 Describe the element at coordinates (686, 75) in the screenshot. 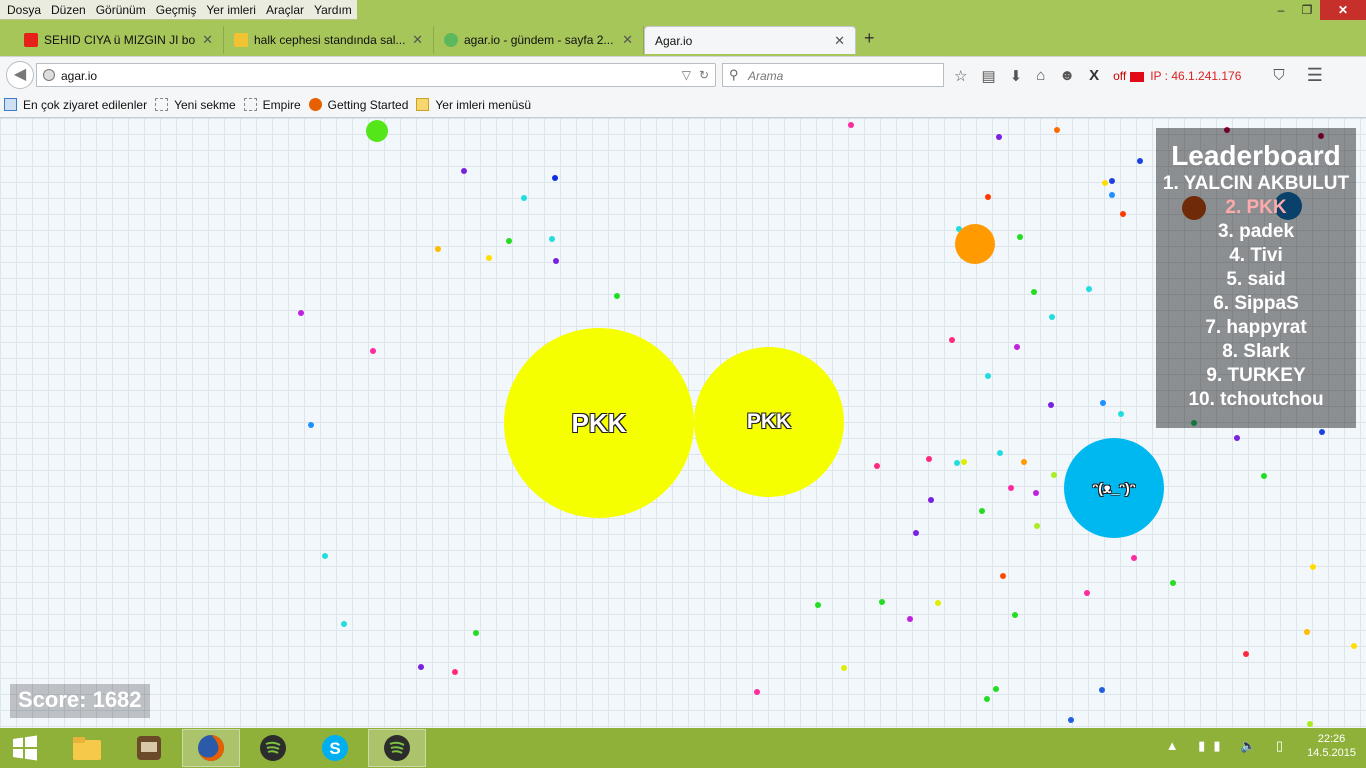

I see `dropdown-icon: ▽` at that location.